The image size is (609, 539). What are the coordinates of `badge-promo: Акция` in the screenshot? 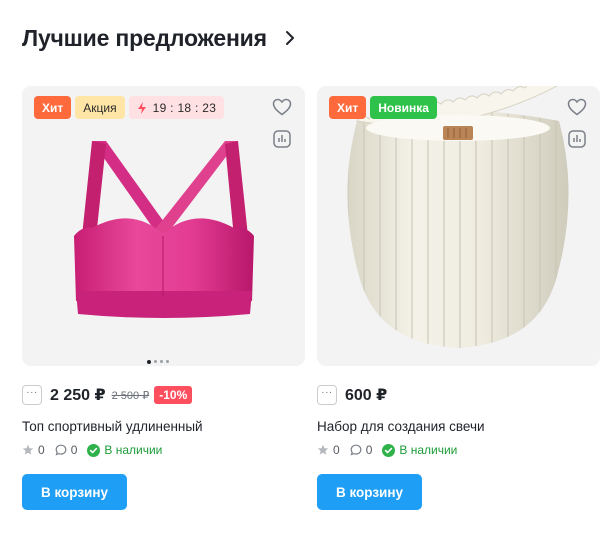 It's located at (100, 107).